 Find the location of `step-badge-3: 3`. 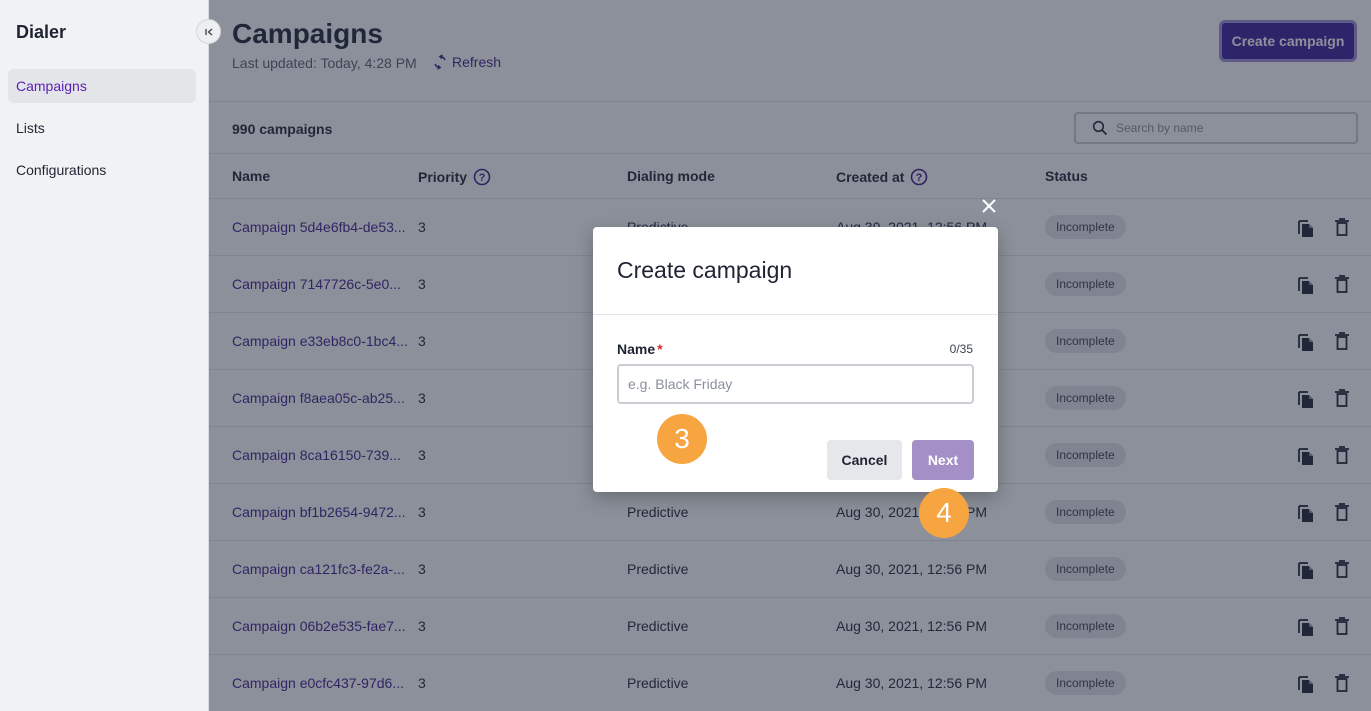

step-badge-3: 3 is located at coordinates (682, 439).